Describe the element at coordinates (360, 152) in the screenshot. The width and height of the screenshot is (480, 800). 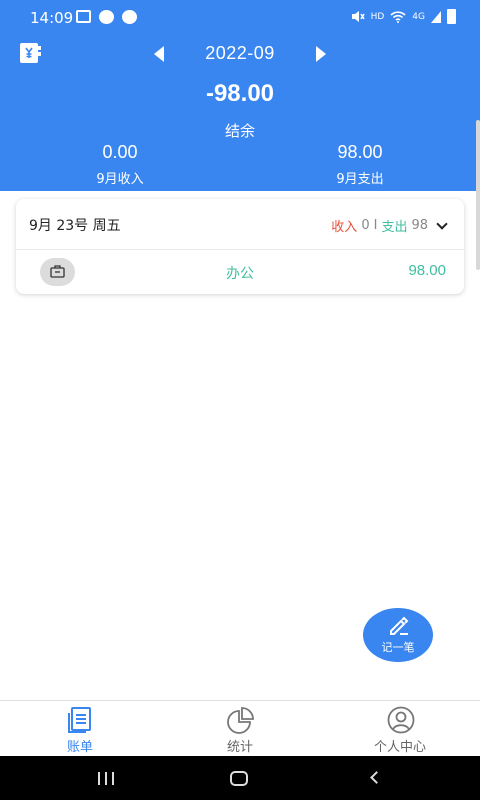
I see `expense-value: 98.00` at that location.